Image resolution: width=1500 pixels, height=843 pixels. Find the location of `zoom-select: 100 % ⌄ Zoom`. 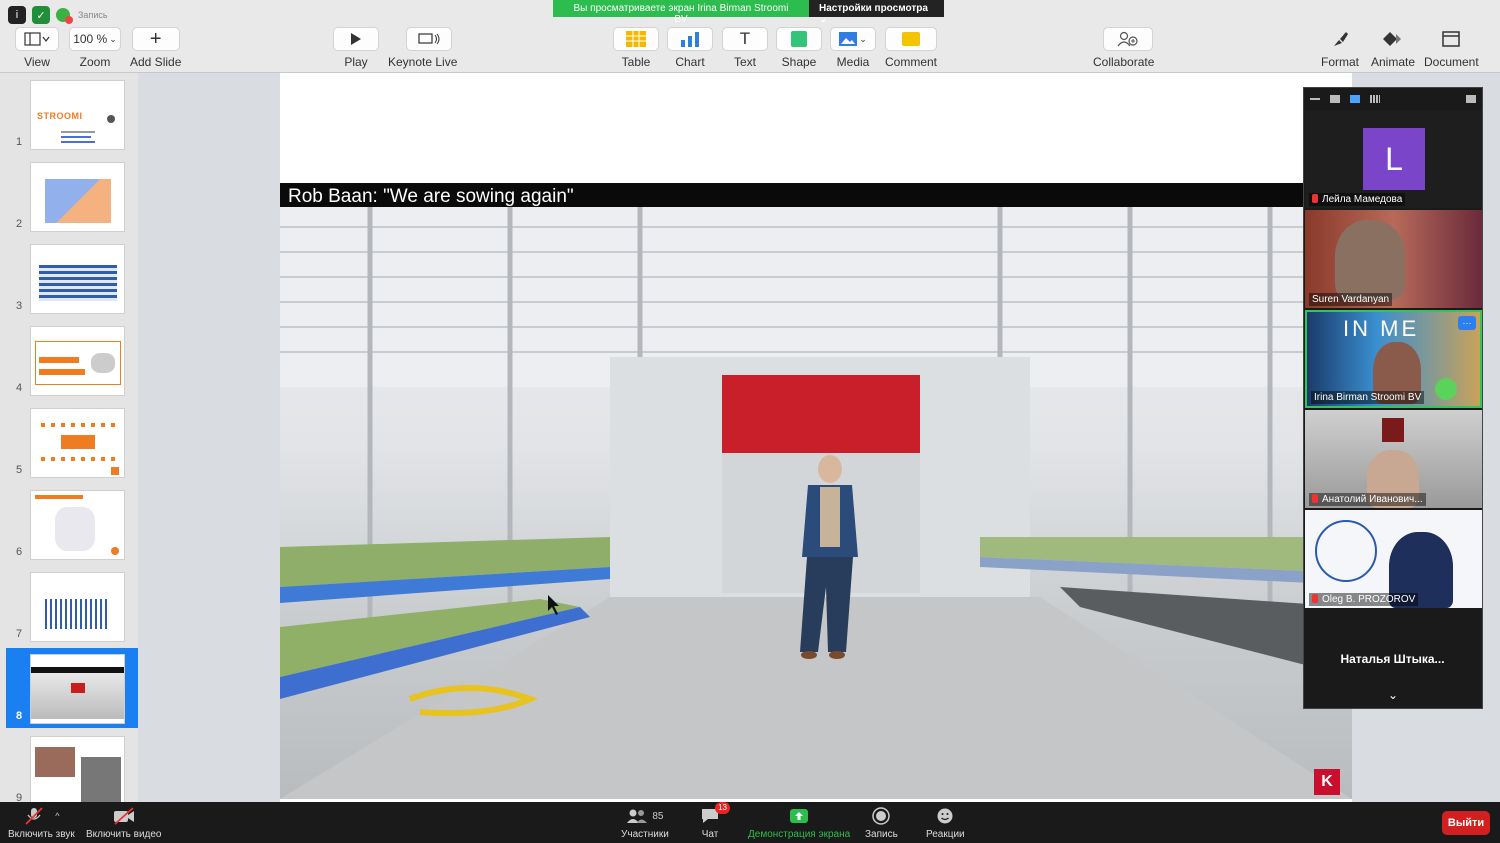

zoom-select: 100 % ⌄ Zoom is located at coordinates (95, 48).